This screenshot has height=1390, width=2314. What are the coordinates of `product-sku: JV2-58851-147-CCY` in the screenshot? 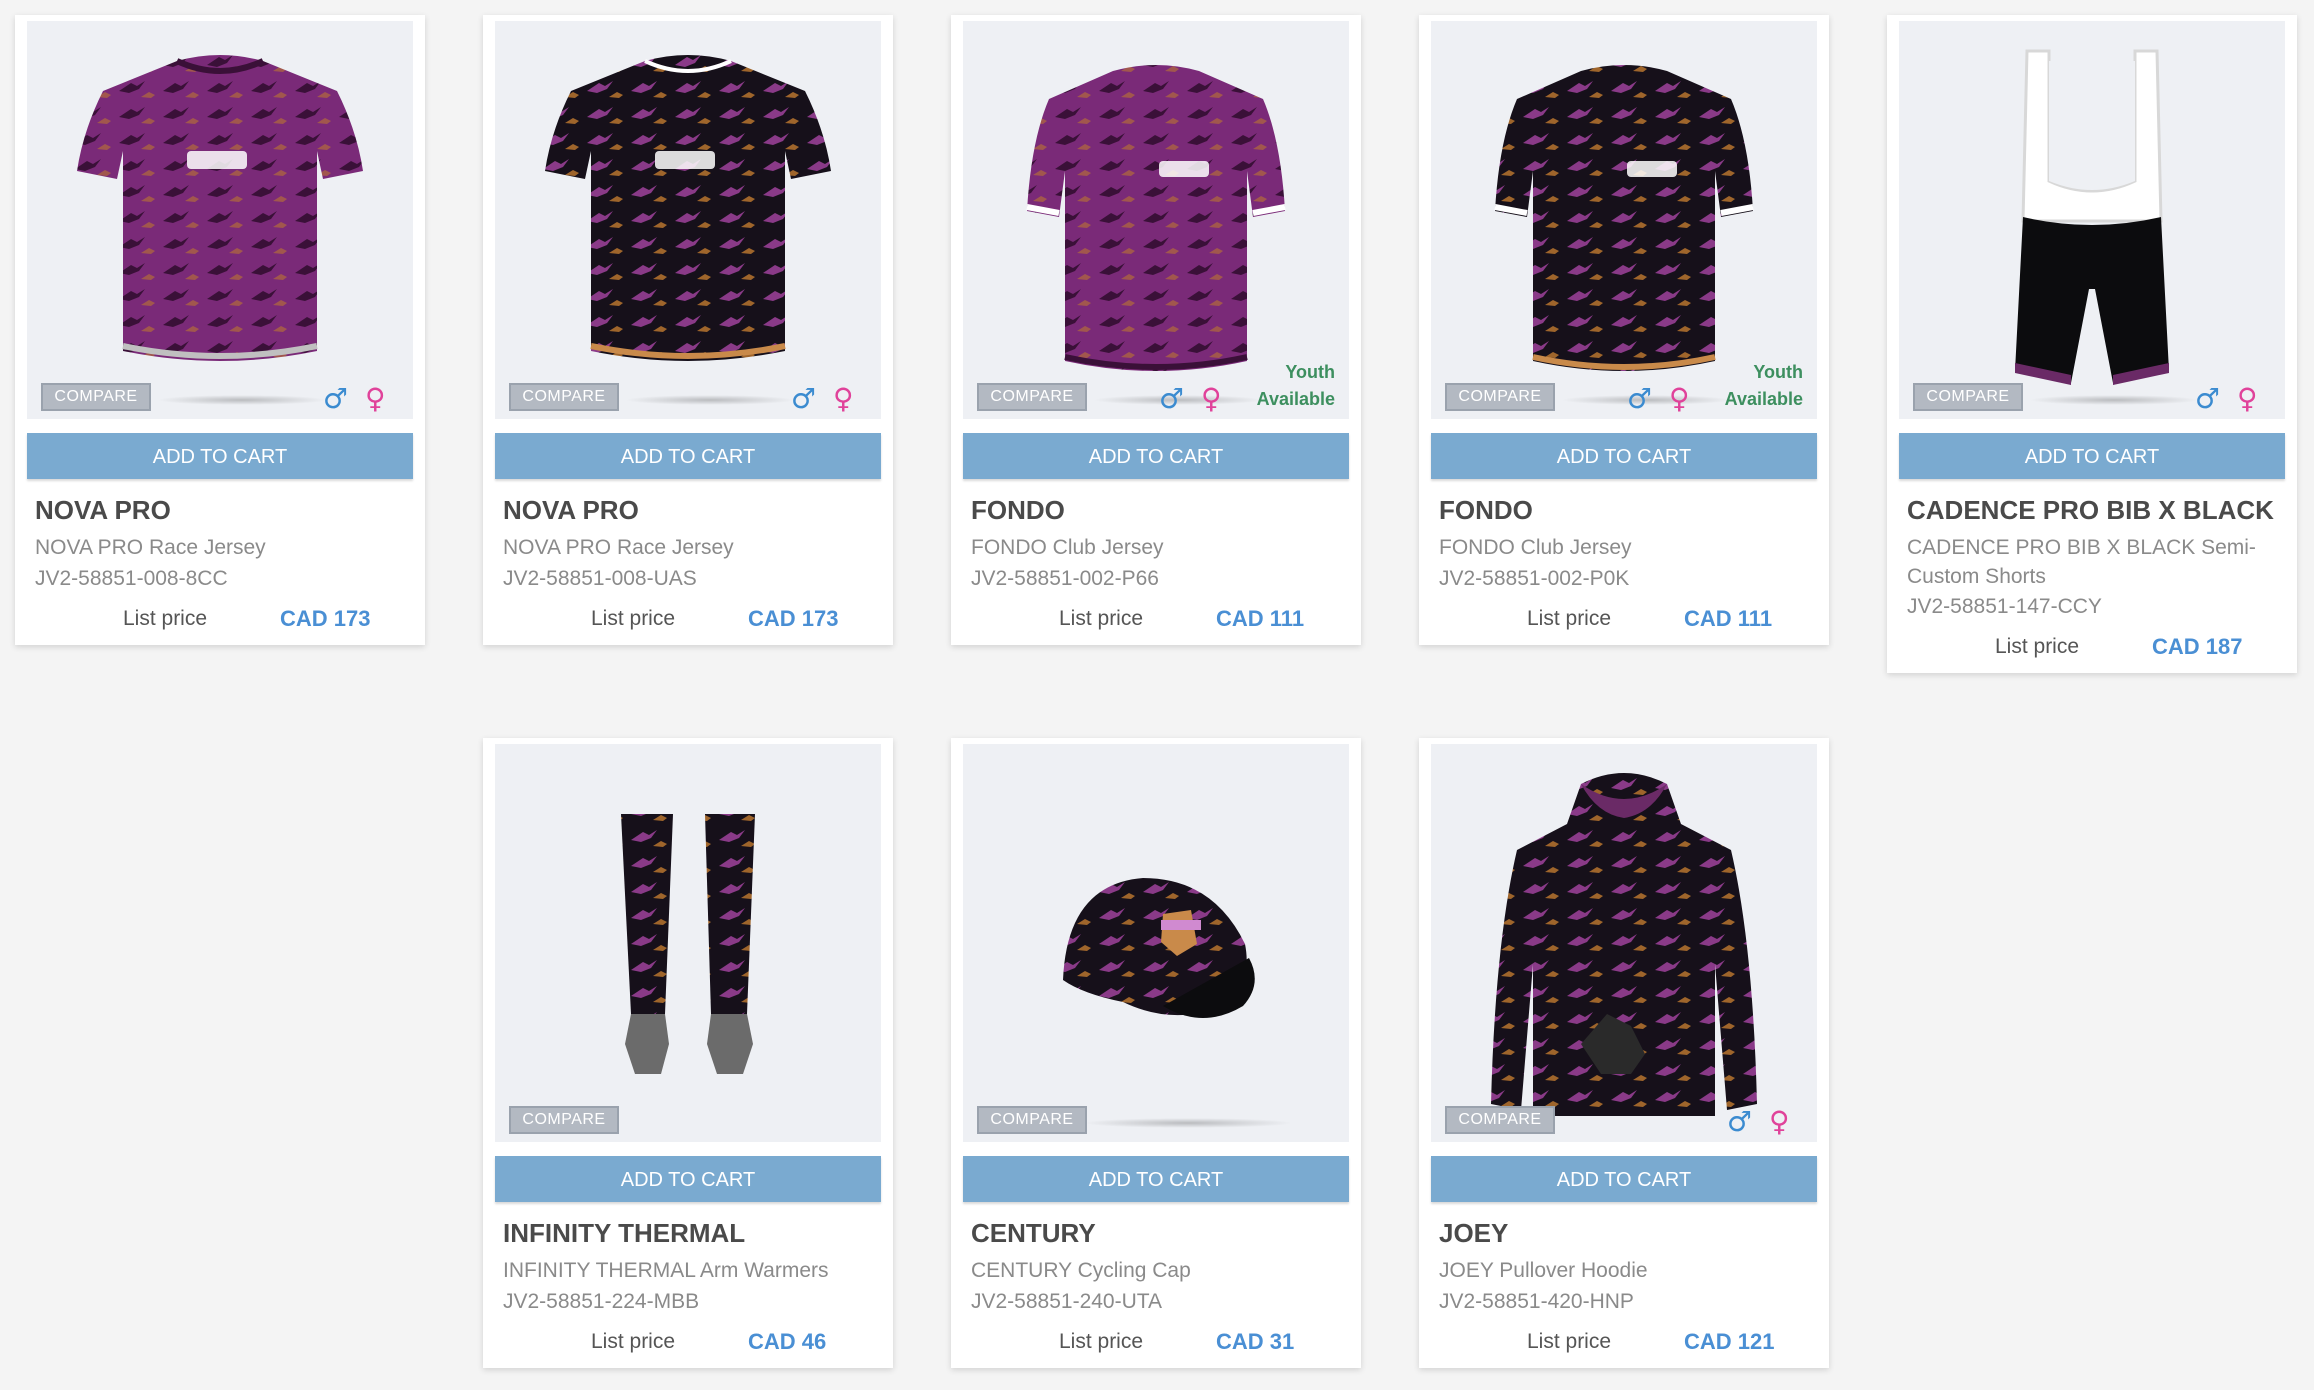 It's located at (2004, 606).